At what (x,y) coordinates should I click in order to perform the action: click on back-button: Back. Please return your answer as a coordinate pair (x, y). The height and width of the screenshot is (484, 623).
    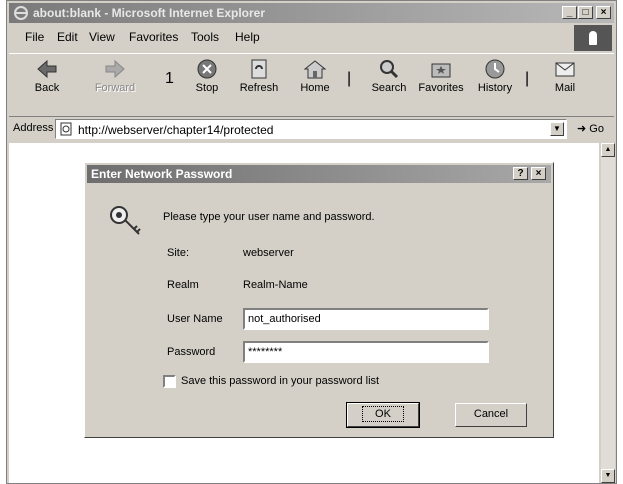
    Looking at the image, I should click on (47, 76).